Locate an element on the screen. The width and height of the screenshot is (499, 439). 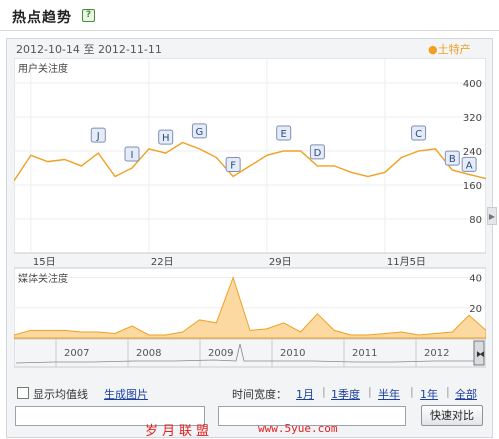
annotation-label: A is located at coordinates (469, 165).